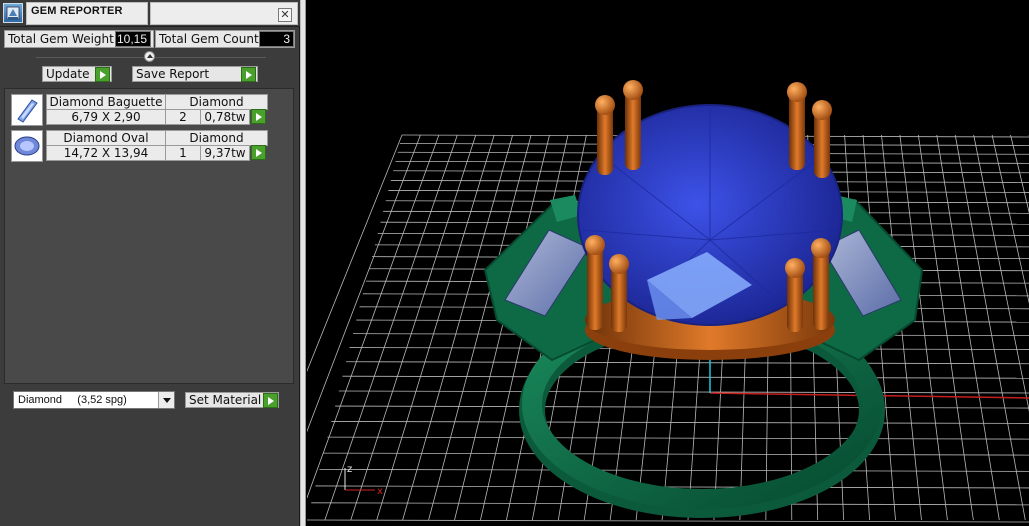 The image size is (1029, 526). Describe the element at coordinates (27, 146) in the screenshot. I see `oval-gem-icon` at that location.